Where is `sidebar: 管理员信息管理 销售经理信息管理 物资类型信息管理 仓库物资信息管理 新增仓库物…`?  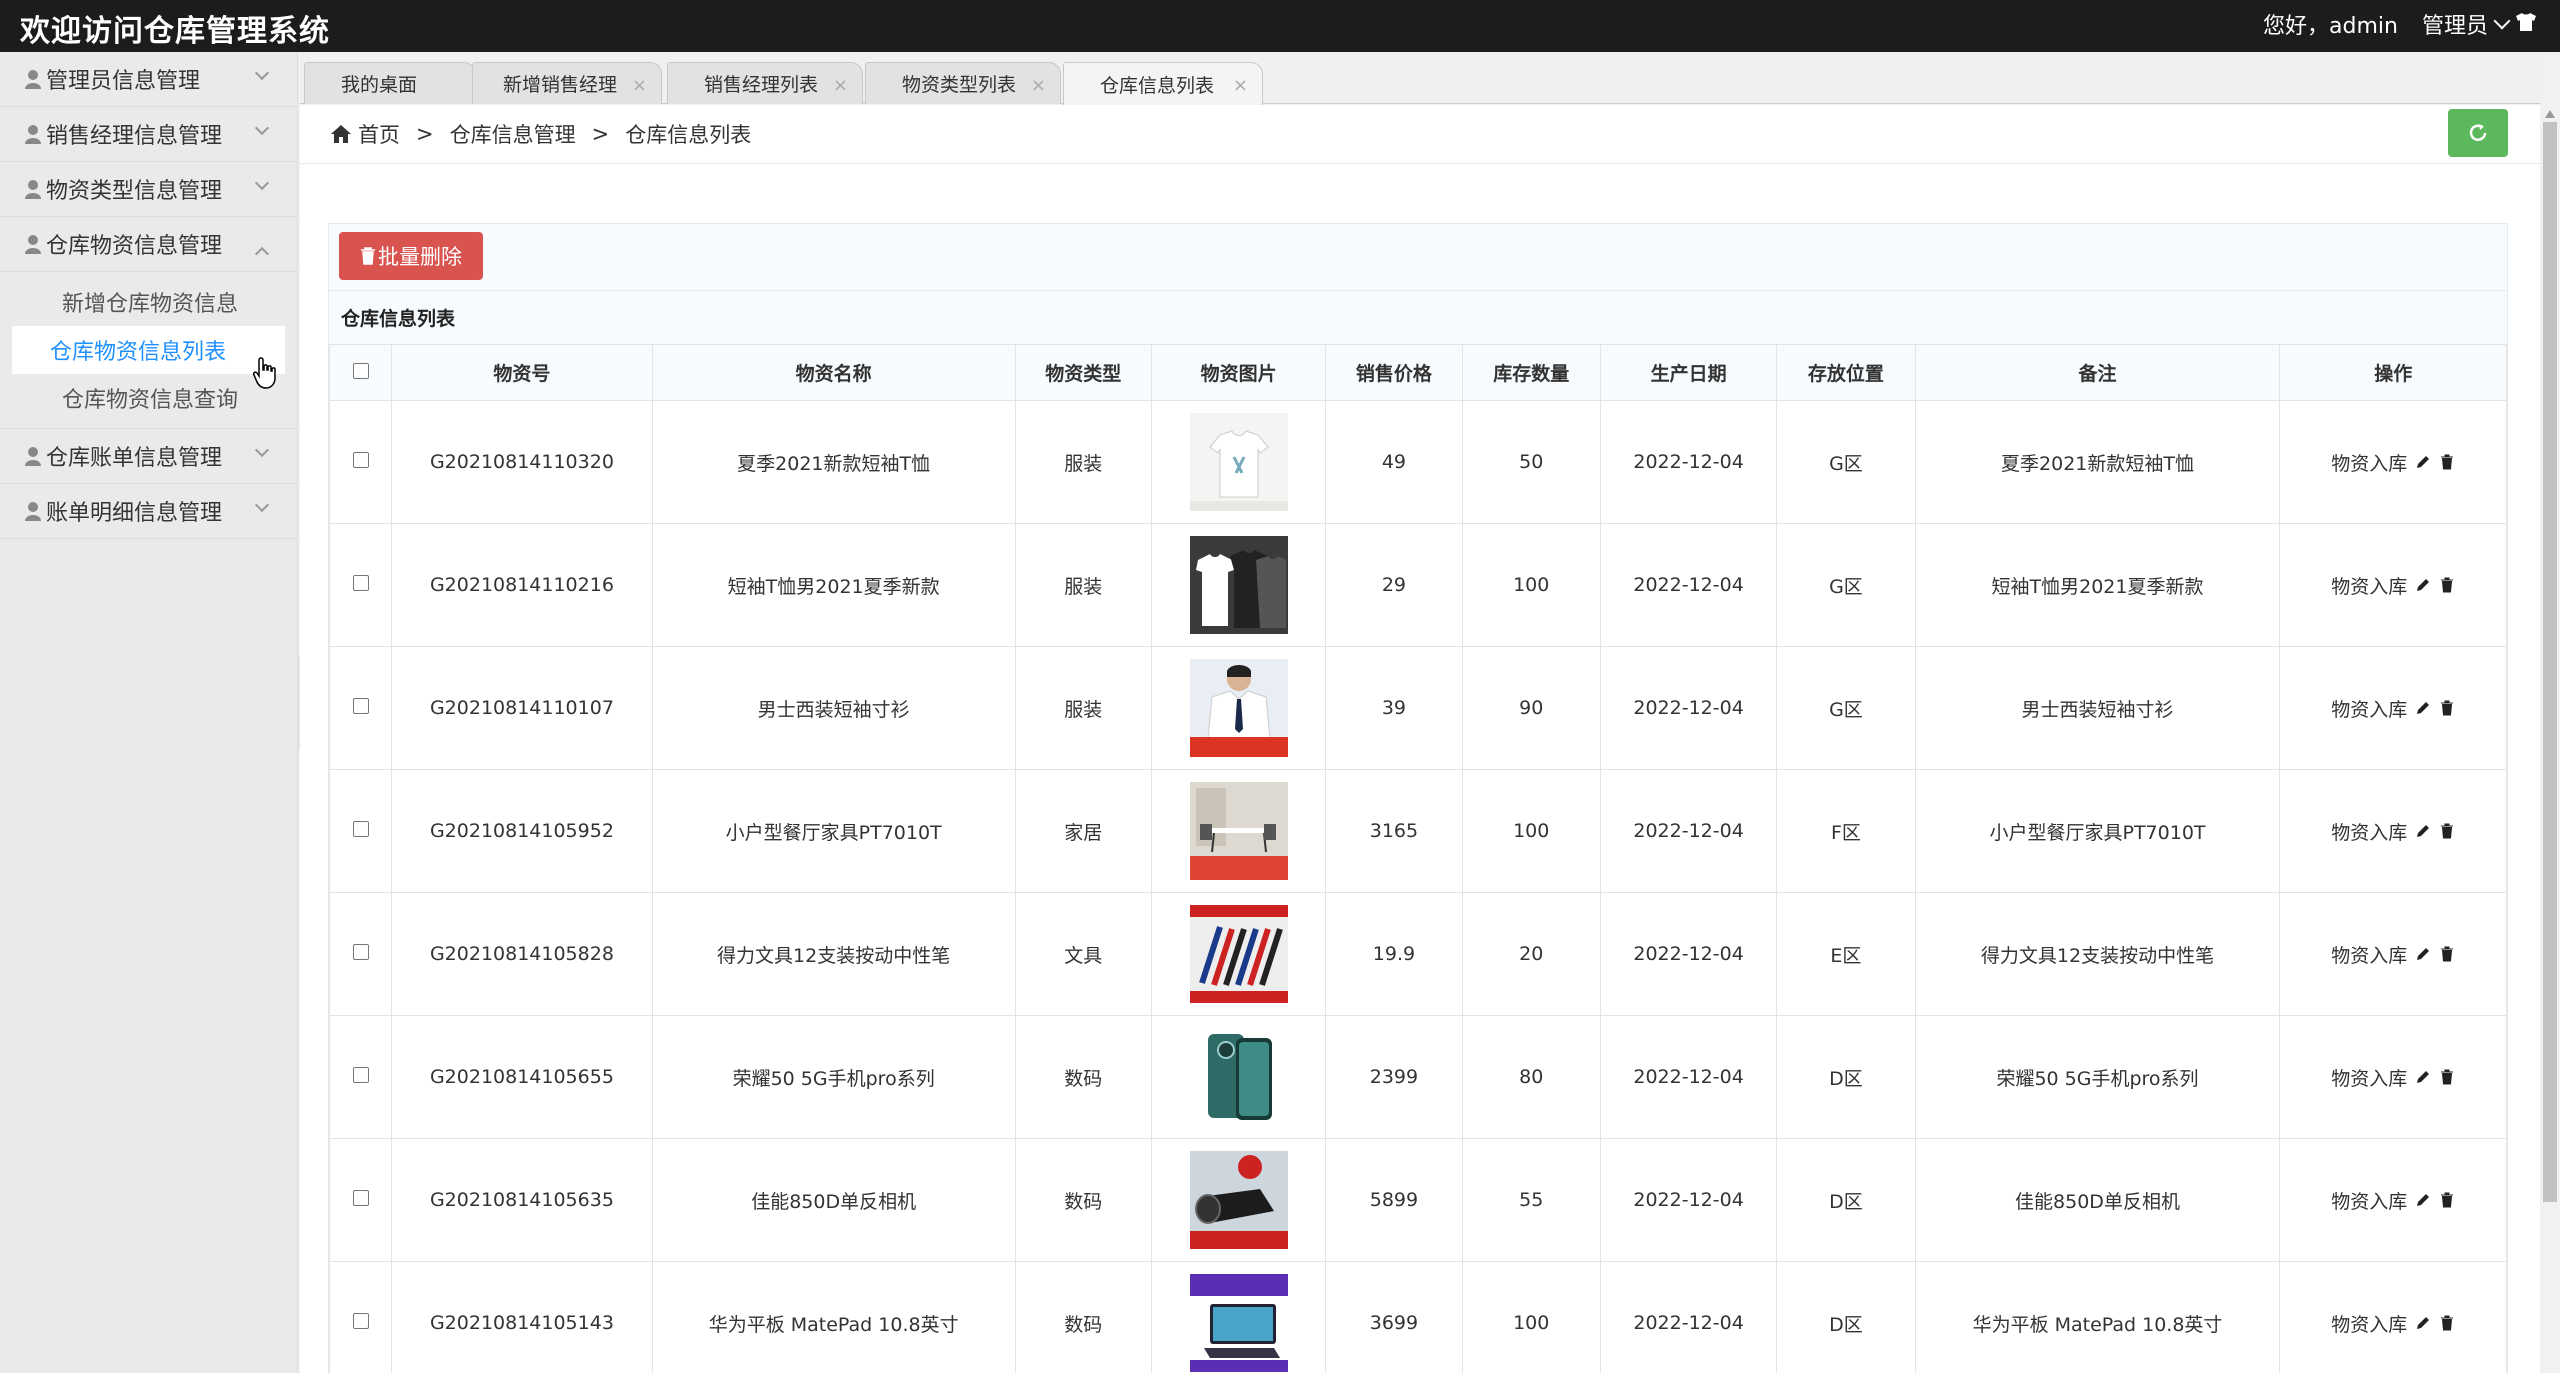
sidebar: 管理员信息管理 销售经理信息管理 物资类型信息管理 仓库物资信息管理 新增仓库物… is located at coordinates (149, 712).